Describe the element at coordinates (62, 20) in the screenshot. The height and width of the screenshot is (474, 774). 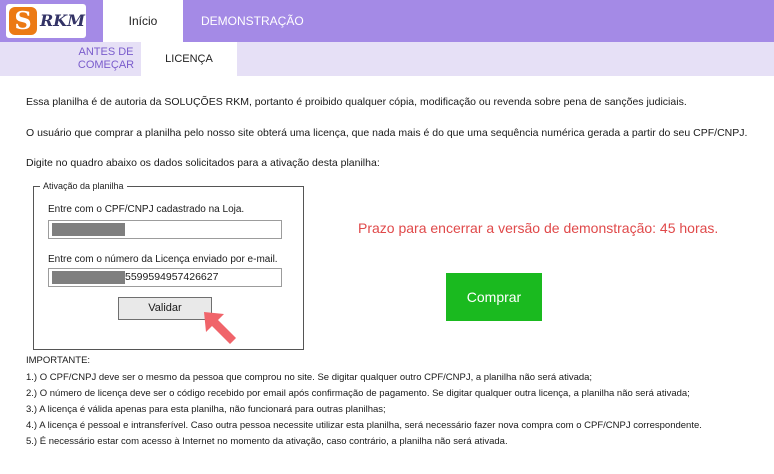
I see `logo-text: RKM` at that location.